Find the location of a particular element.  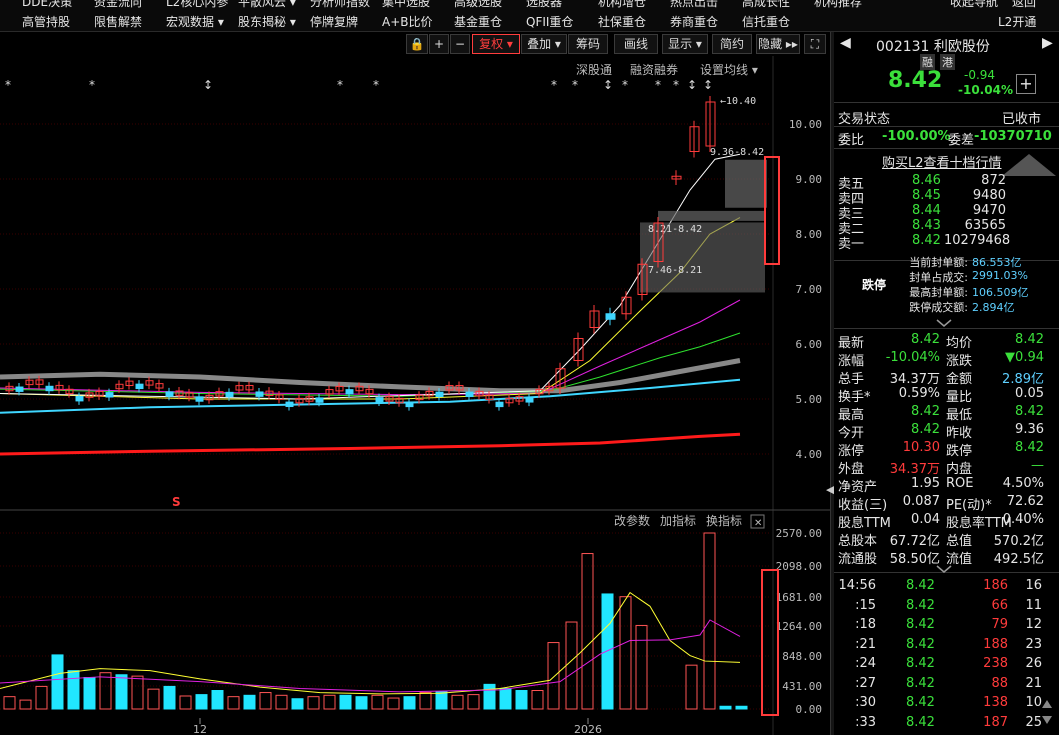

menu-item-r2-5: A+B比价 is located at coordinates (407, 21).